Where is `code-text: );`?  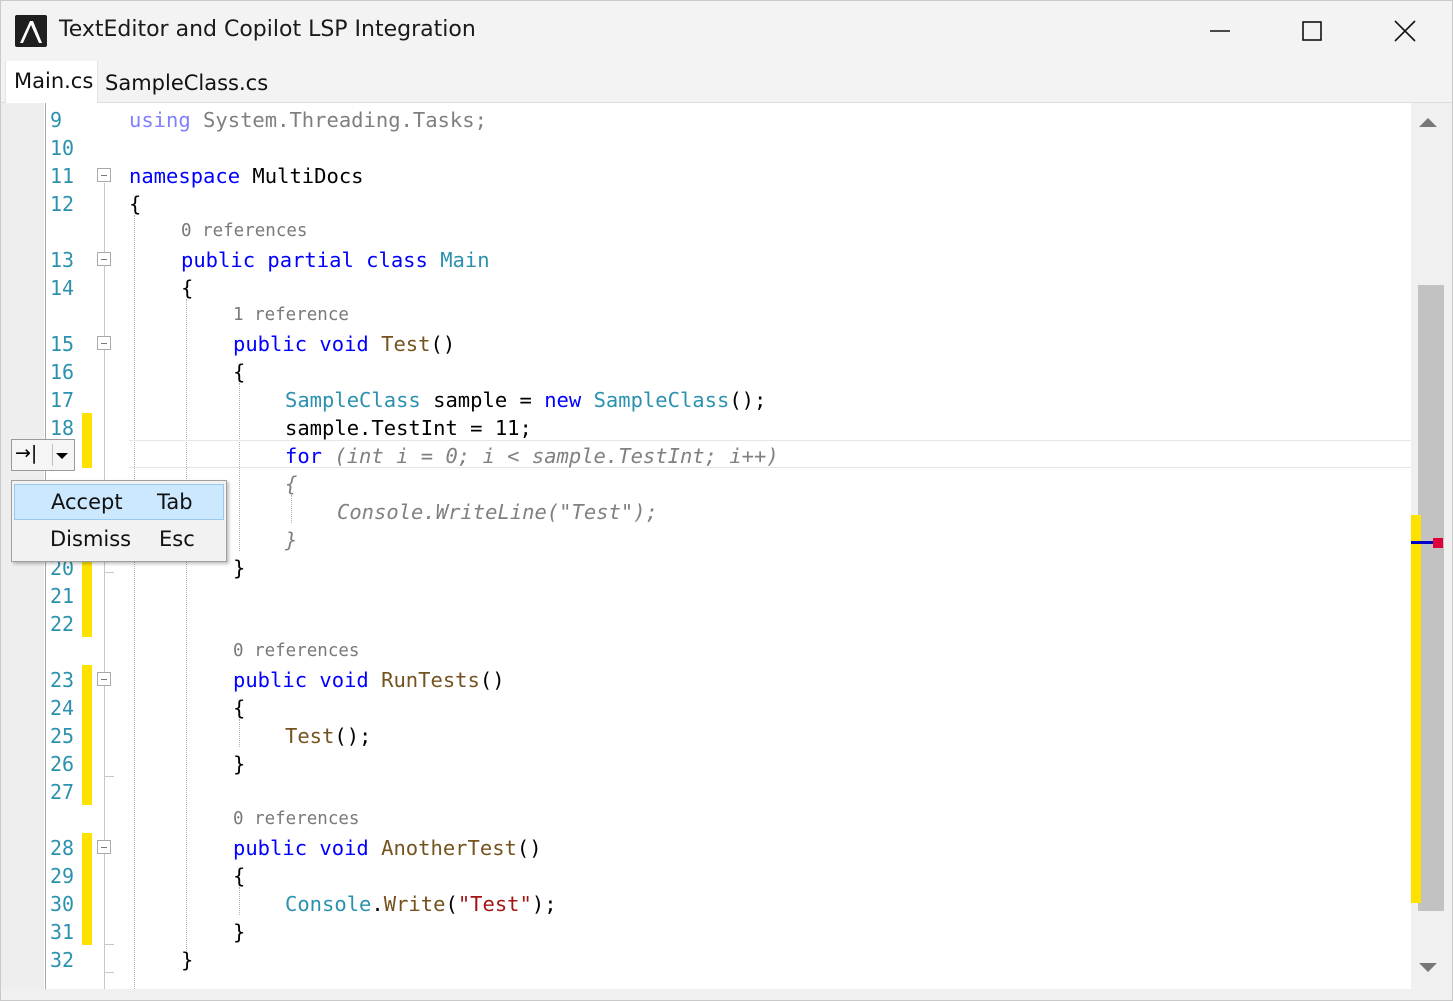
code-text: ); is located at coordinates (544, 904).